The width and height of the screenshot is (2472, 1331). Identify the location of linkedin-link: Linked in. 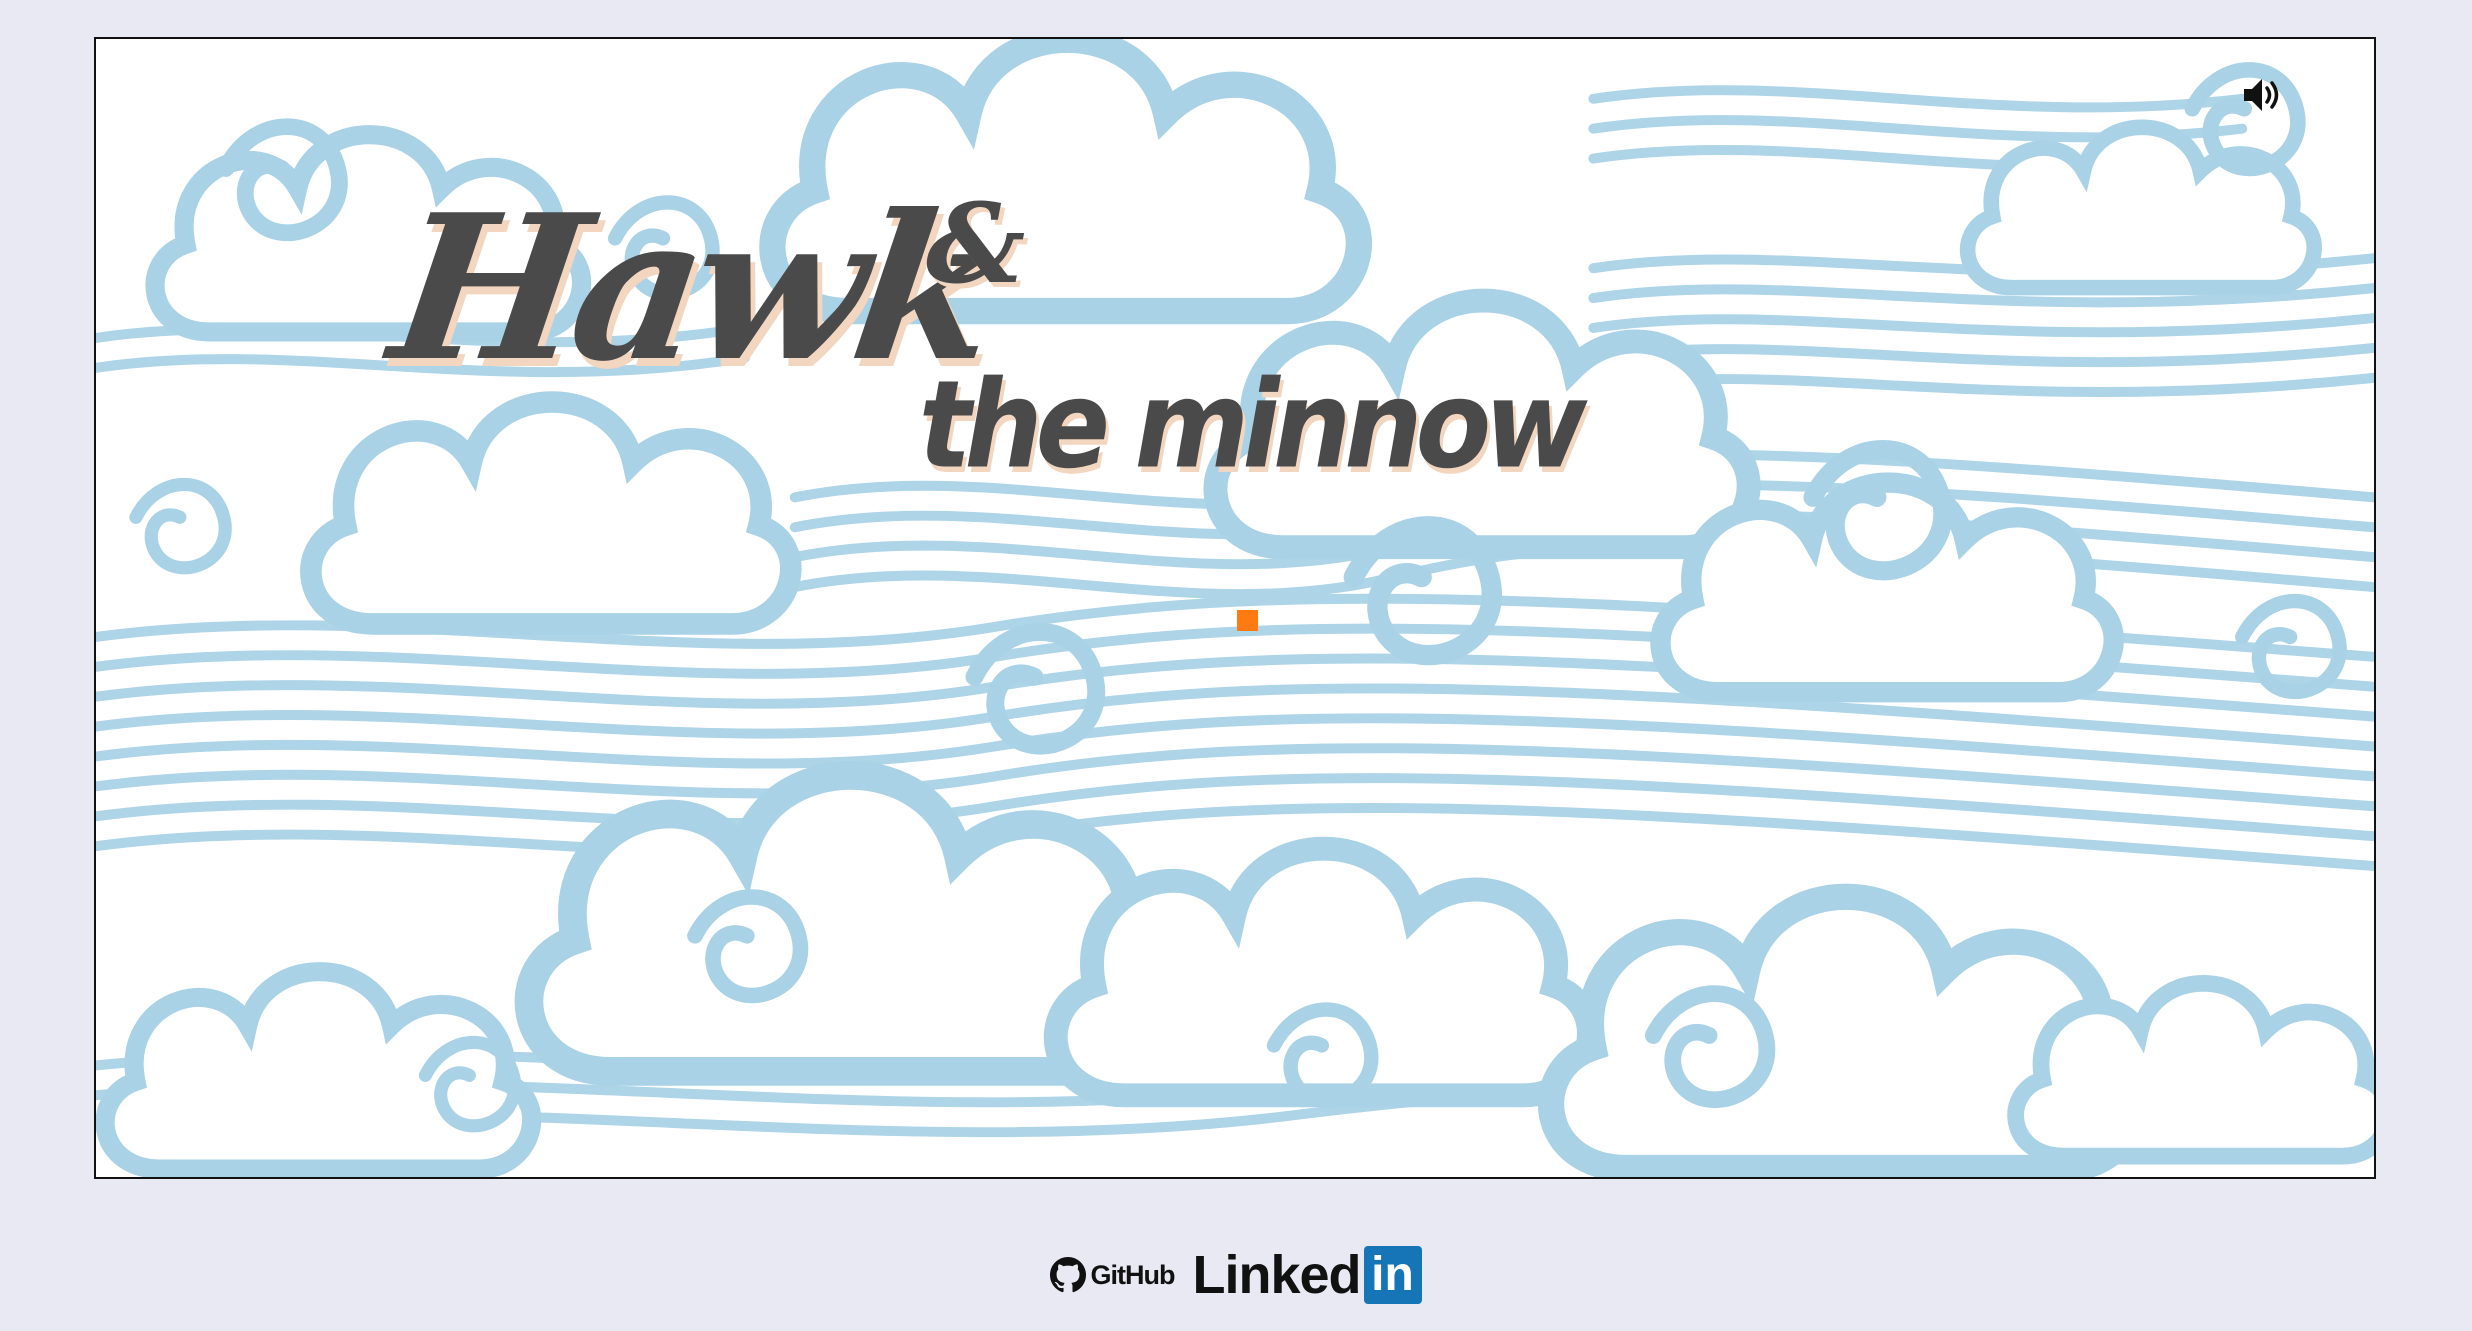
(1307, 1275).